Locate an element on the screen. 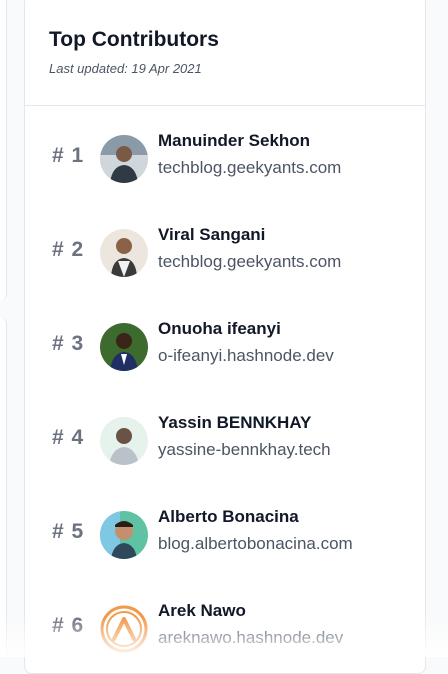 The height and width of the screenshot is (674, 448). contributor-row: # 2 Viral Sangani techblog.geekyants.com is located at coordinates (225, 252).